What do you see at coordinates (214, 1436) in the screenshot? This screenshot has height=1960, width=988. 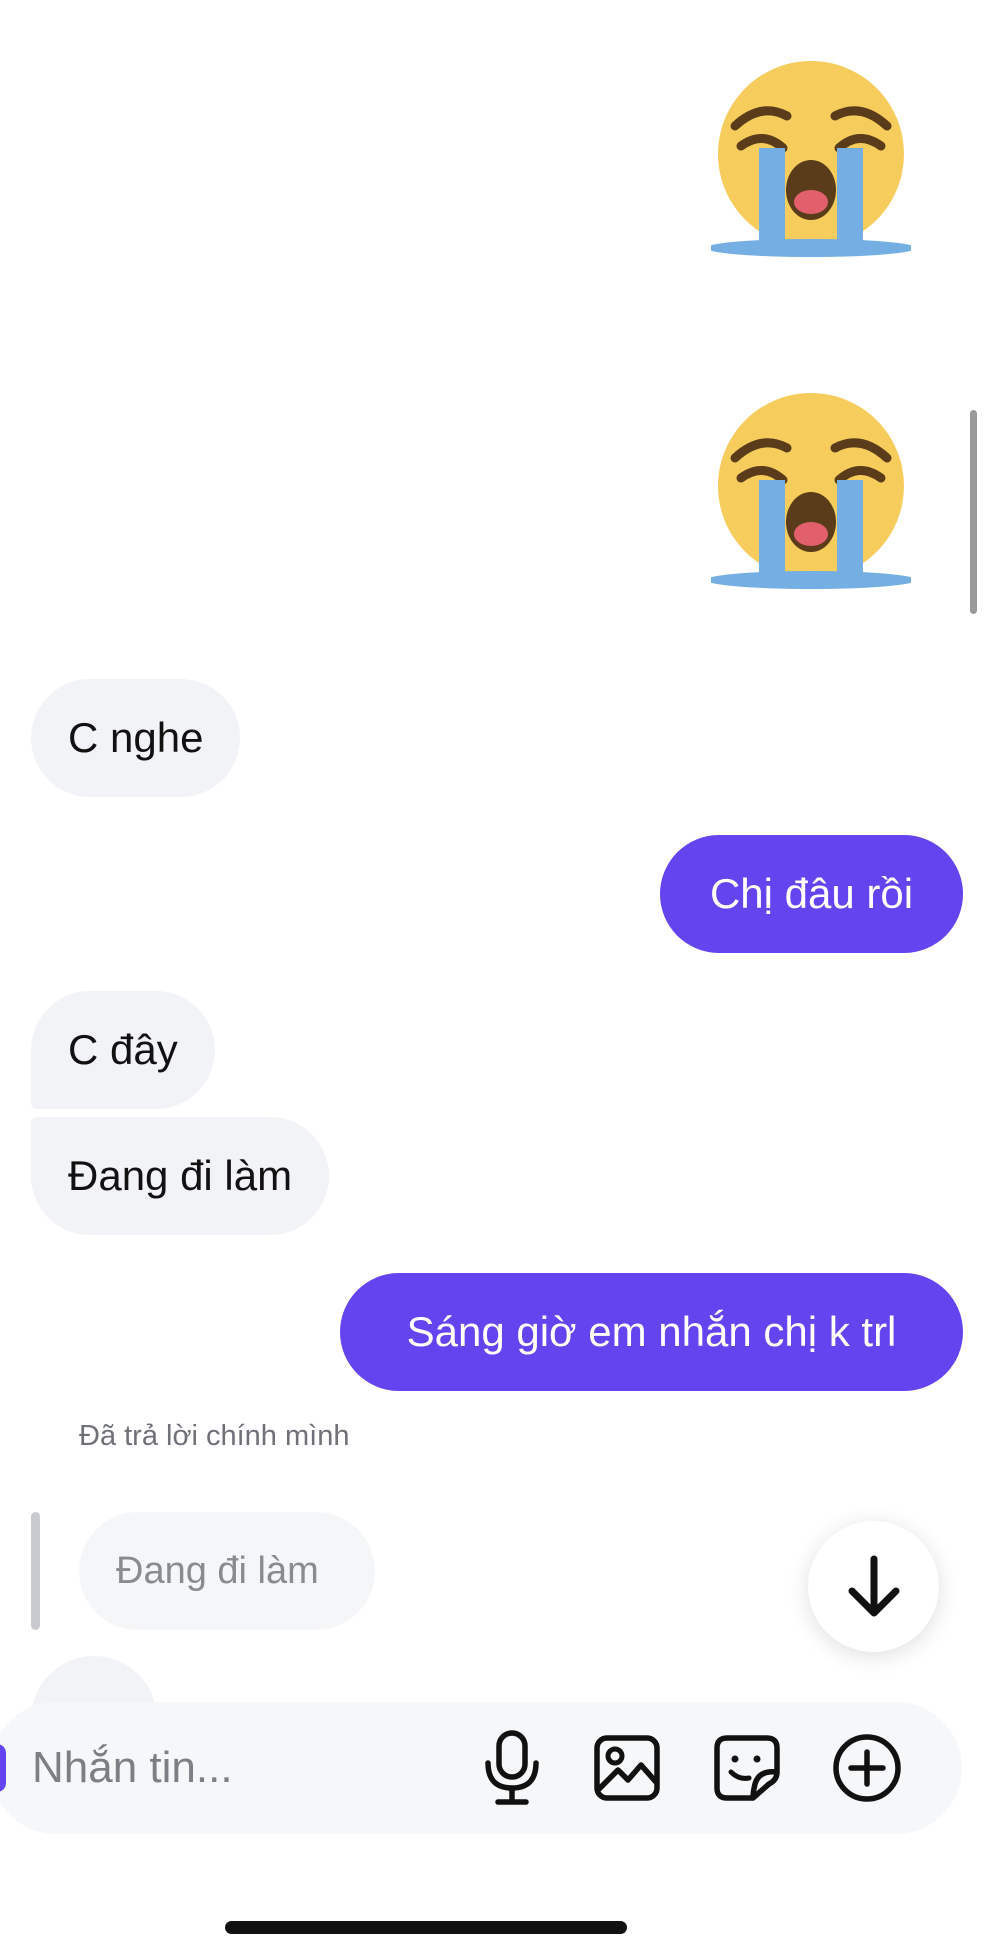 I see `reply-label: Đã trả lời chính mình` at bounding box center [214, 1436].